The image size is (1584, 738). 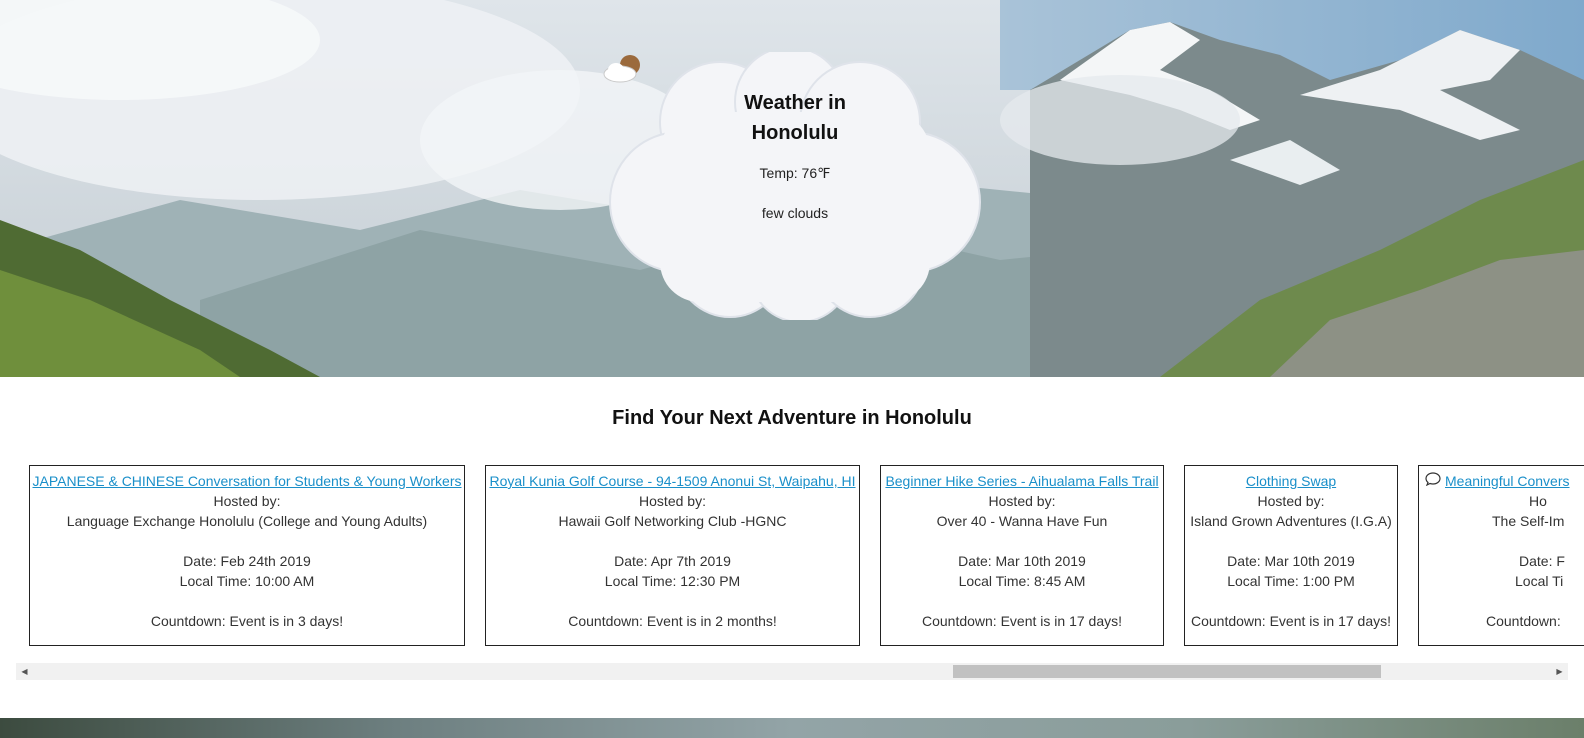 What do you see at coordinates (247, 621) in the screenshot?
I see `event-countdown: Countdown: Event is in 3 days!` at bounding box center [247, 621].